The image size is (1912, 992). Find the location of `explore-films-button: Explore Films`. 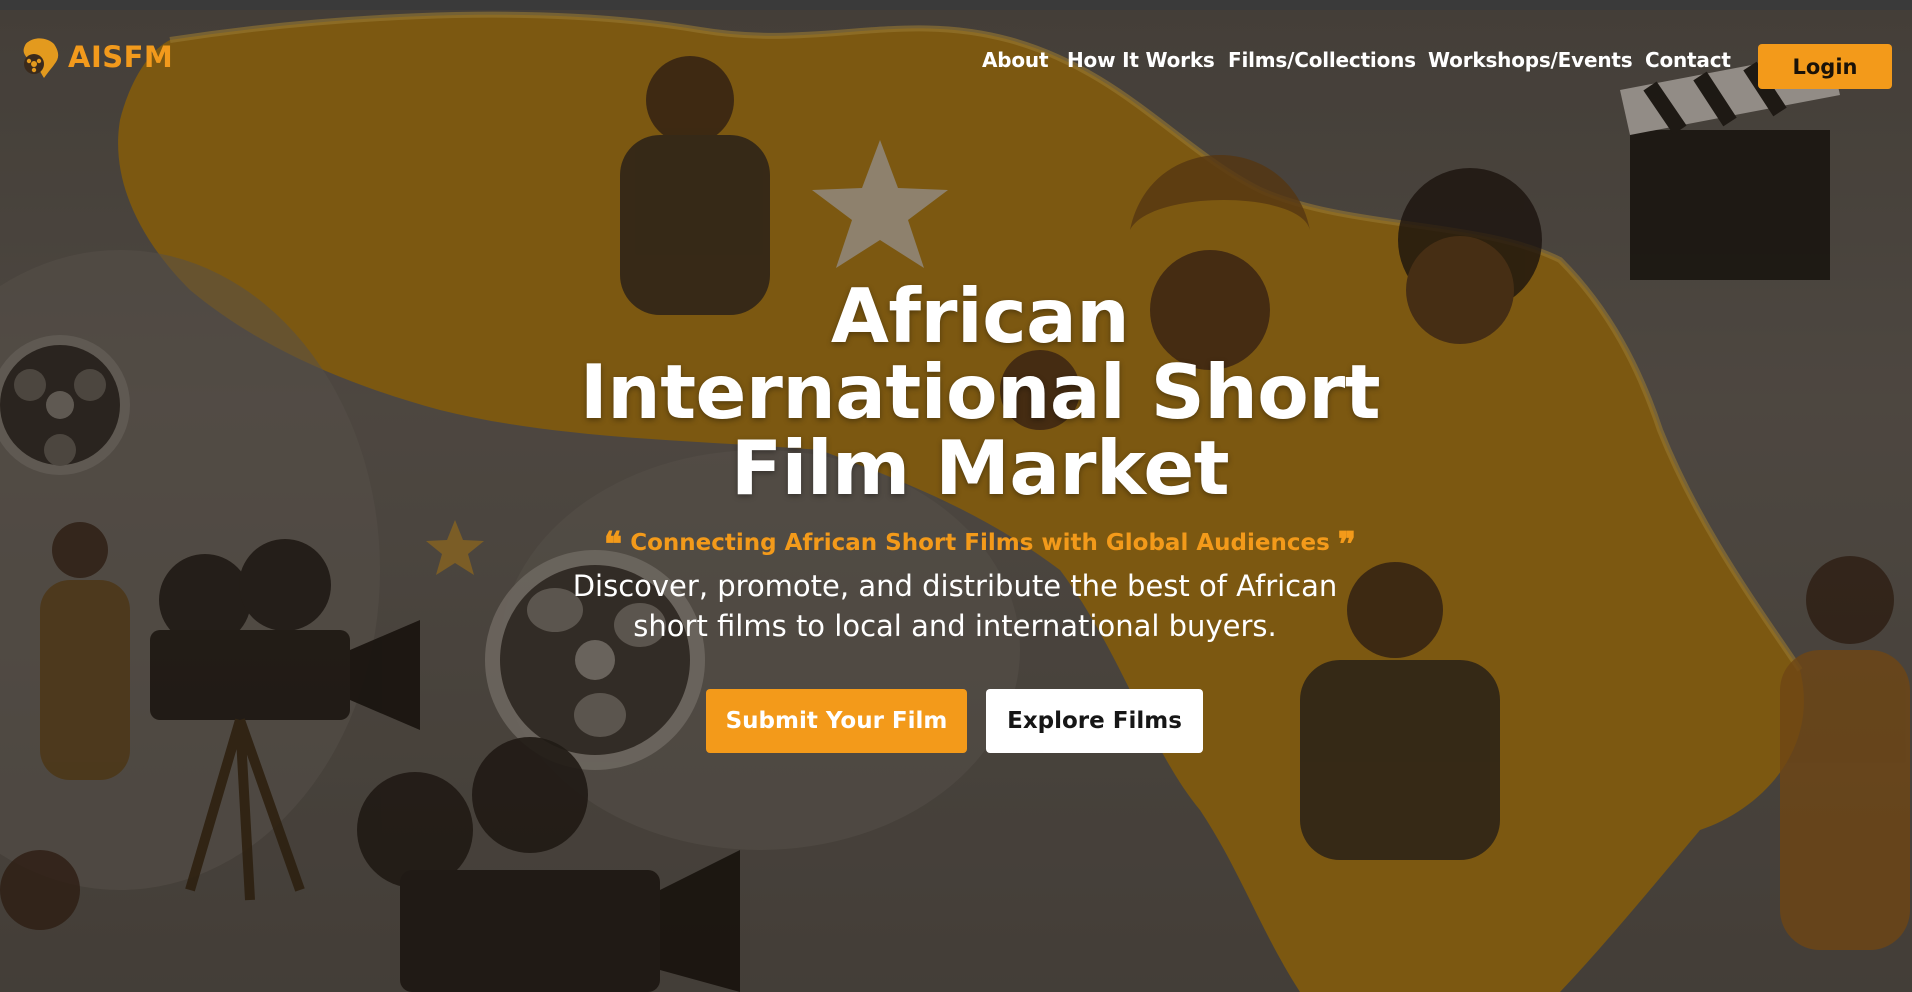

explore-films-button: Explore Films is located at coordinates (1094, 721).